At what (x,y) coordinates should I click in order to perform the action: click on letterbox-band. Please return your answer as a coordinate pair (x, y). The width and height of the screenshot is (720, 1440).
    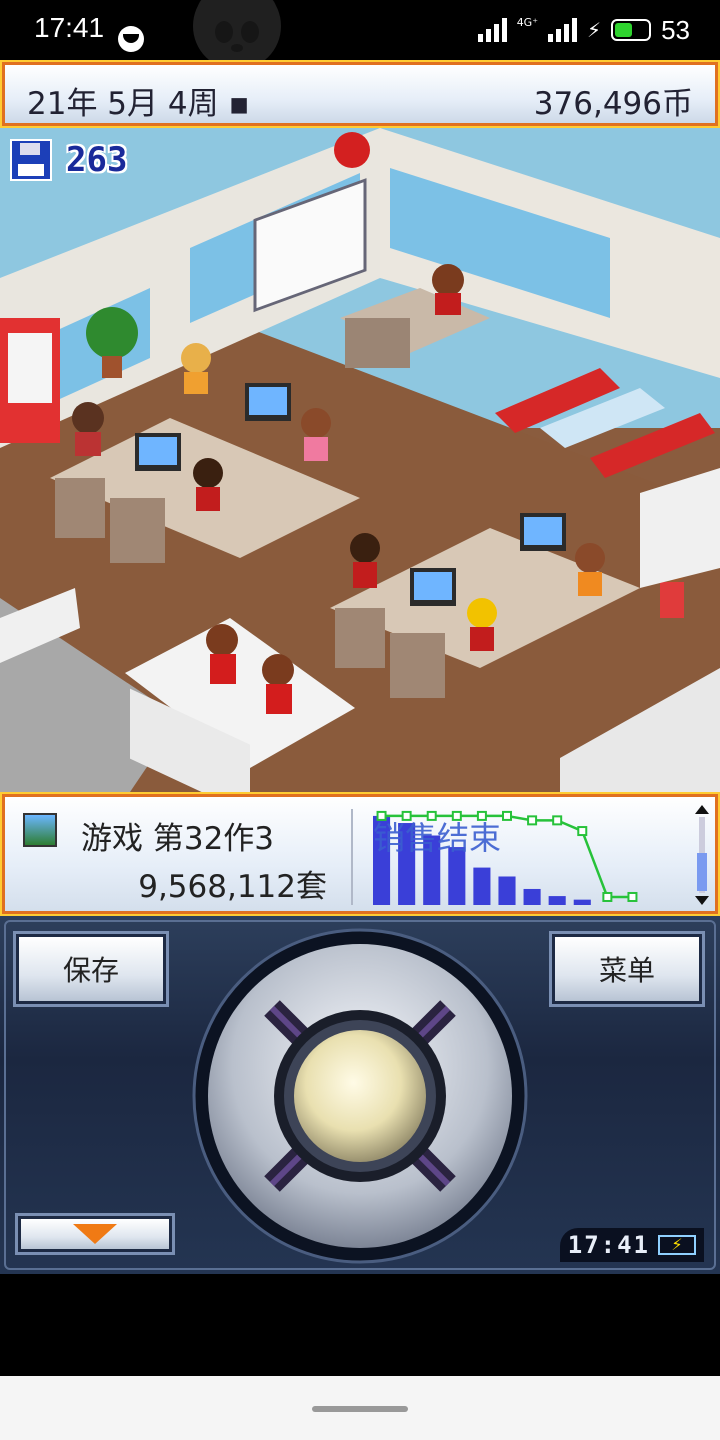
    Looking at the image, I should click on (360, 1325).